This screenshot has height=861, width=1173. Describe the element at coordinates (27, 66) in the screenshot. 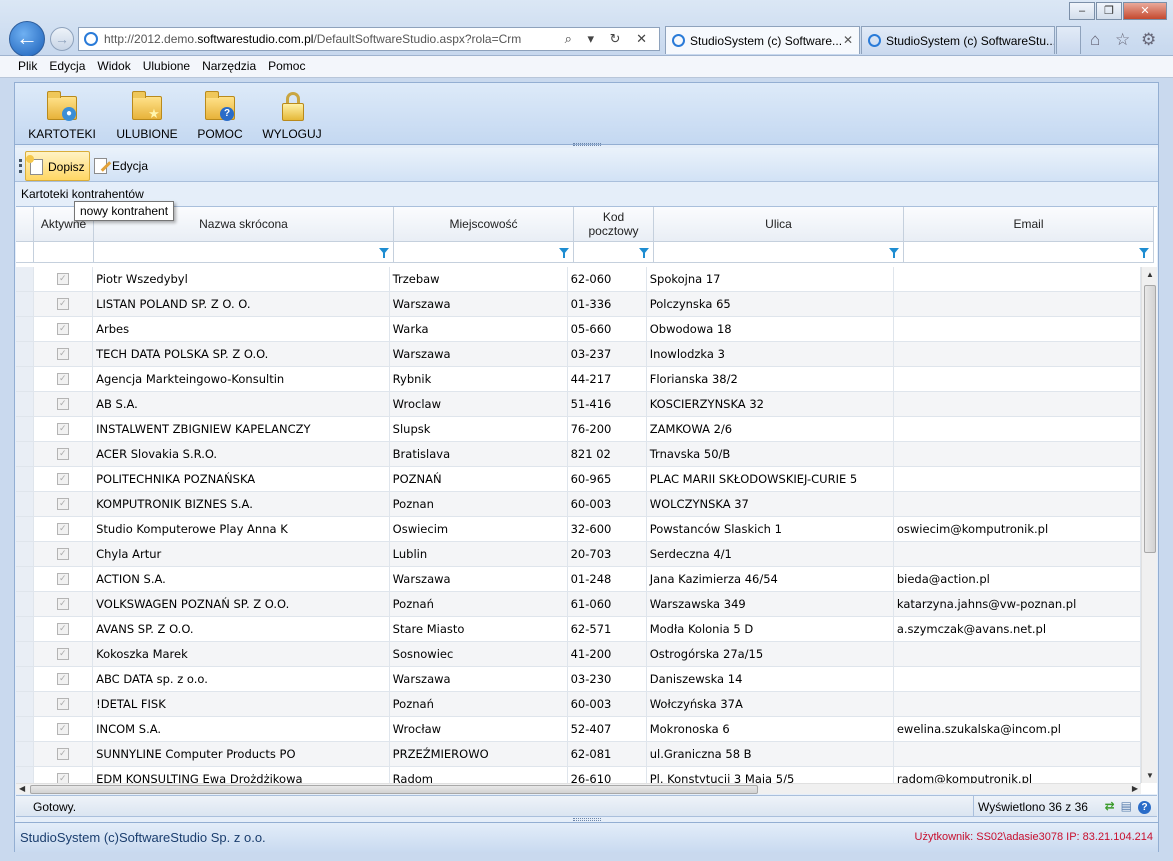

I see `menu-plik: Plik` at that location.